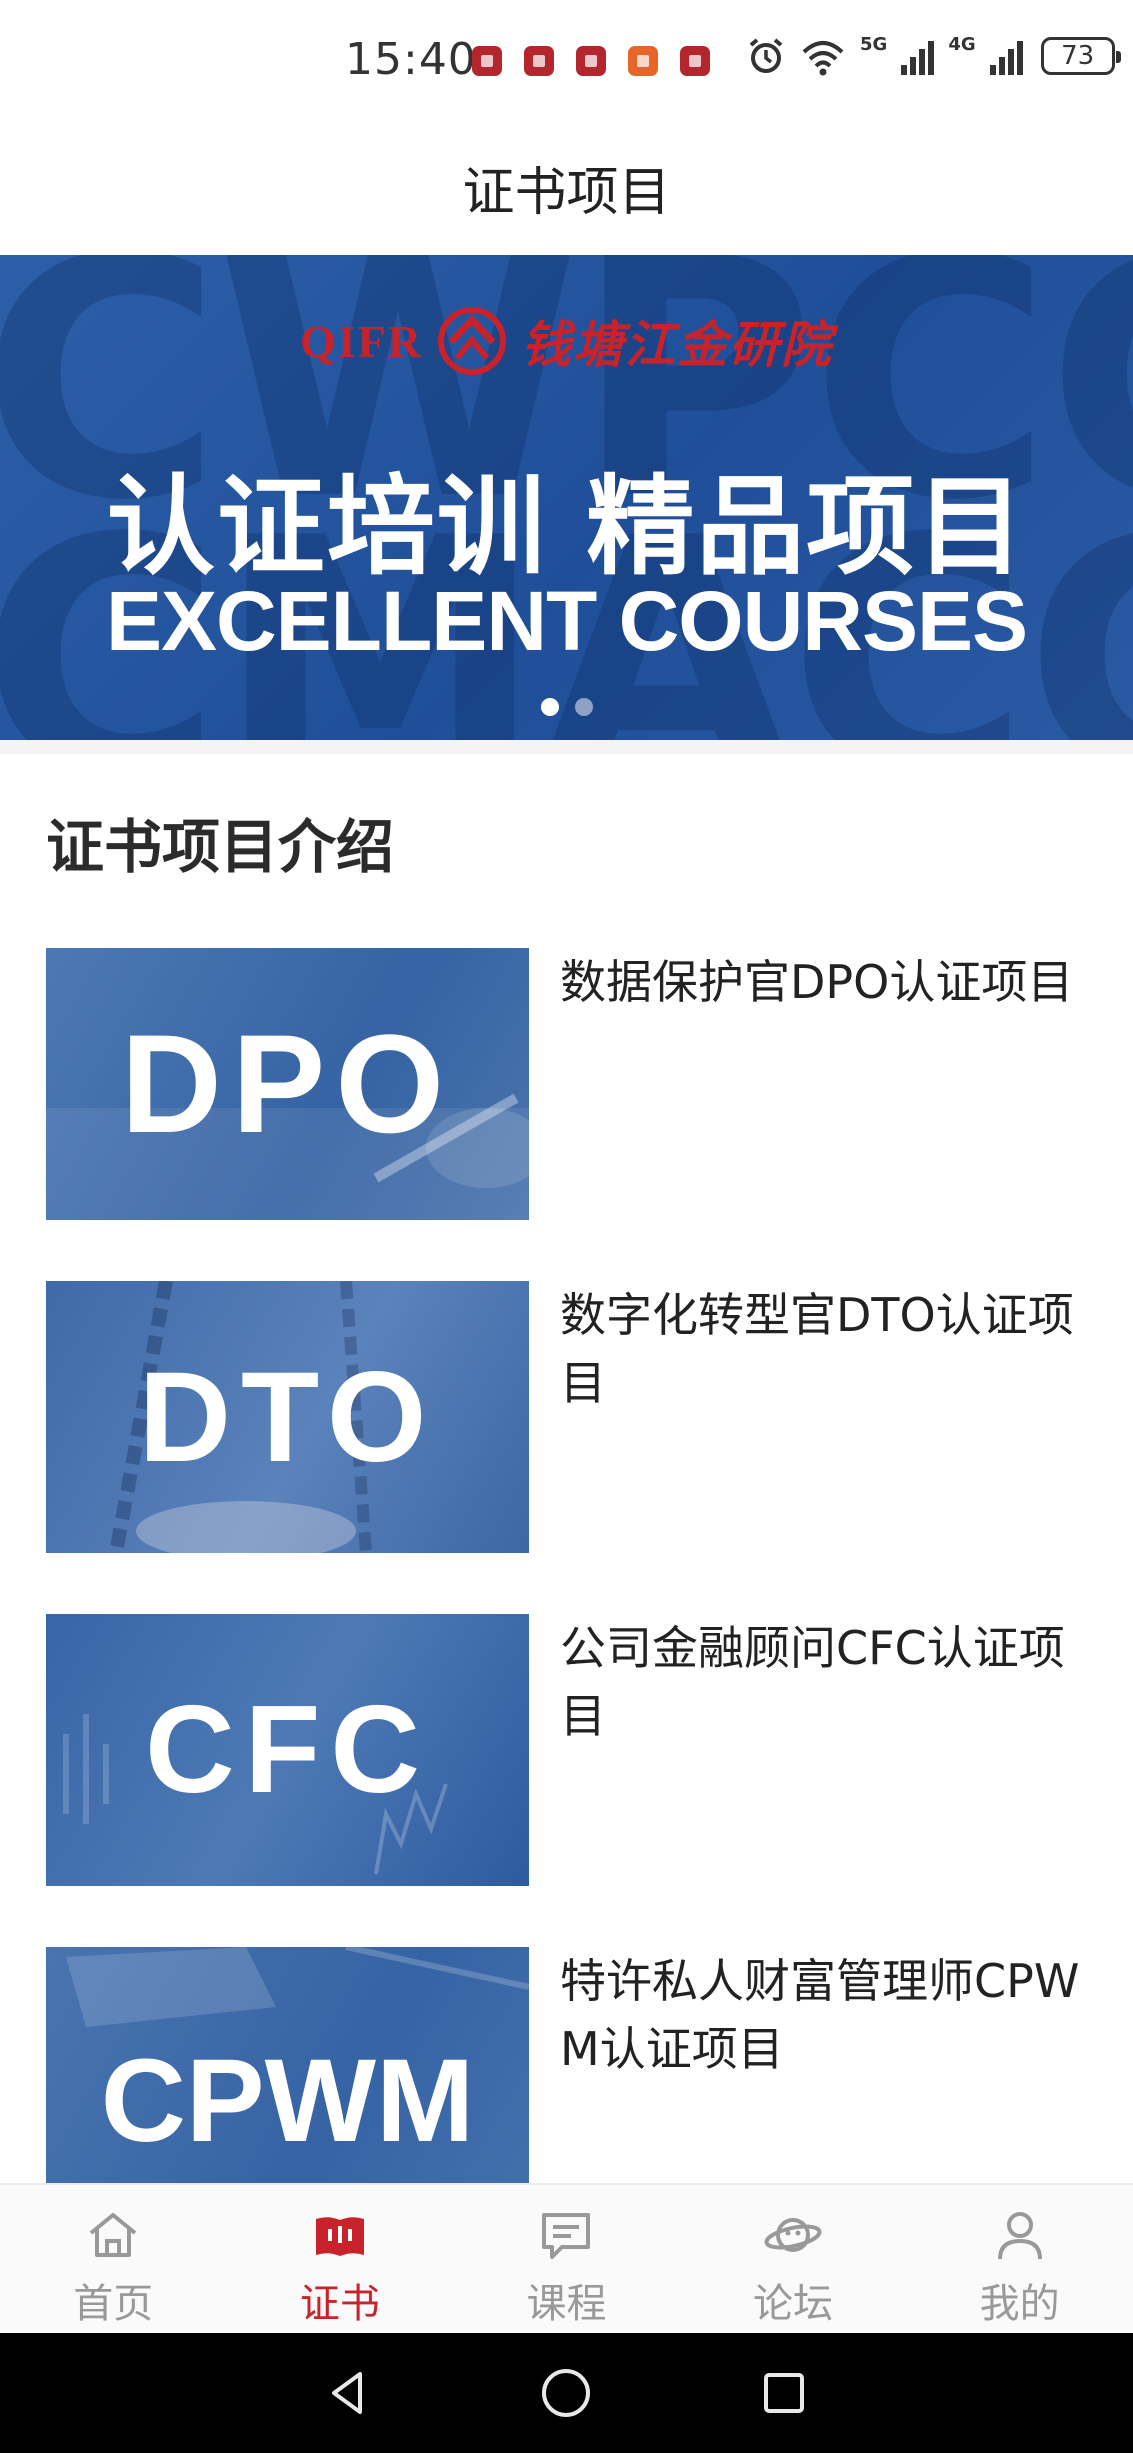  I want to click on nav-recents-button, so click(784, 2393).